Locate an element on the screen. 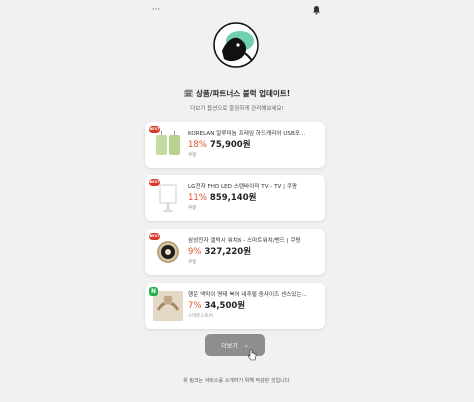 Image resolution: width=474 pixels, height=402 pixels. more-dots-icon: ··· is located at coordinates (156, 10).